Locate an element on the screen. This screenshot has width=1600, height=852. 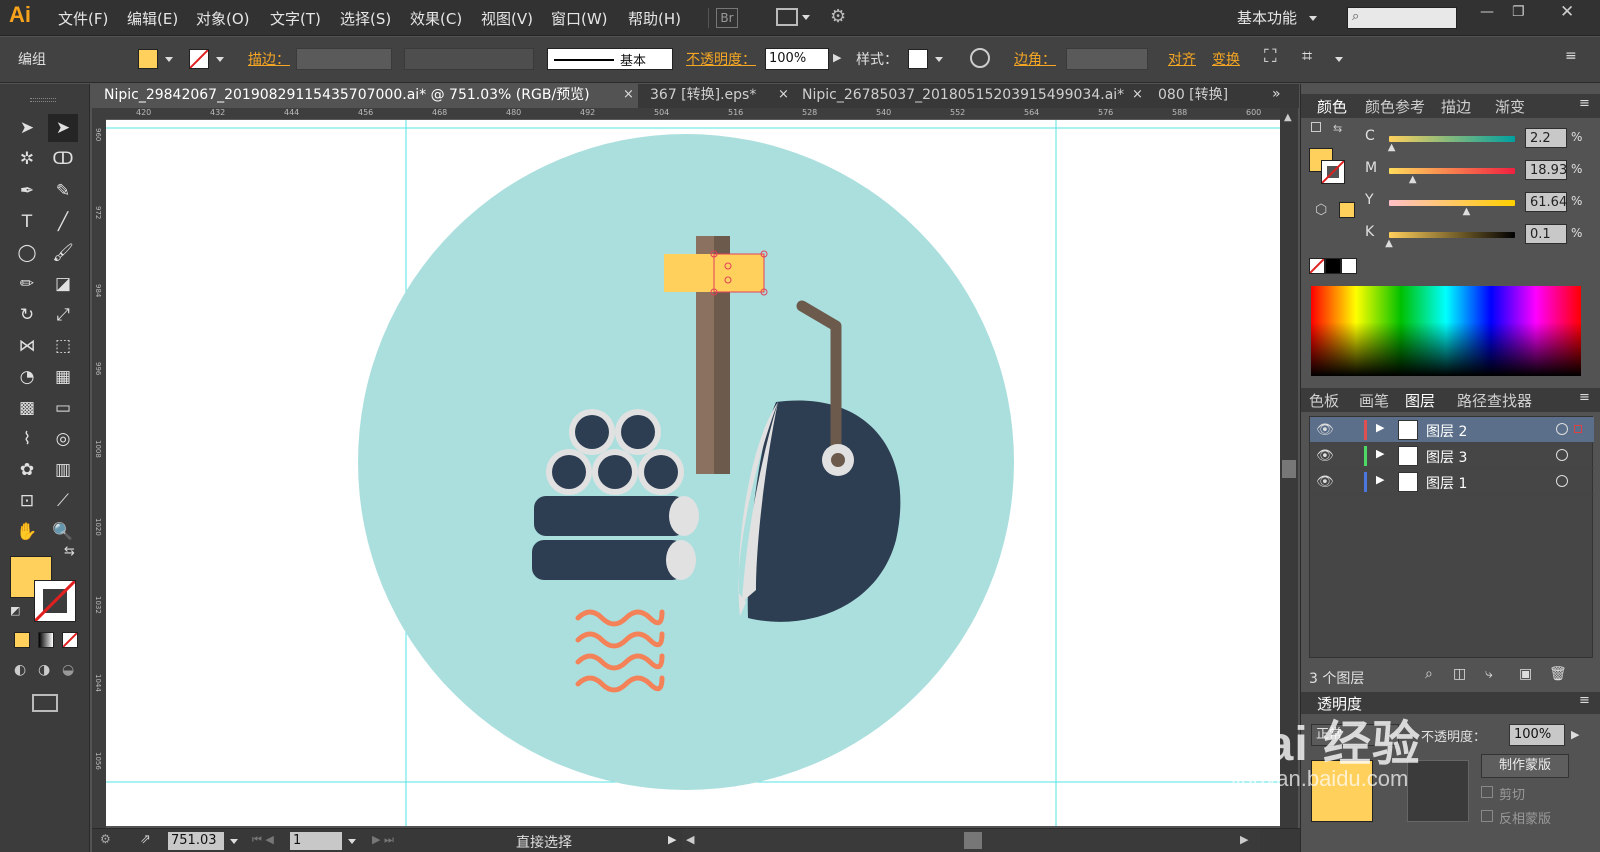
new-layer-icon: ▣ is located at coordinates (1525, 674).